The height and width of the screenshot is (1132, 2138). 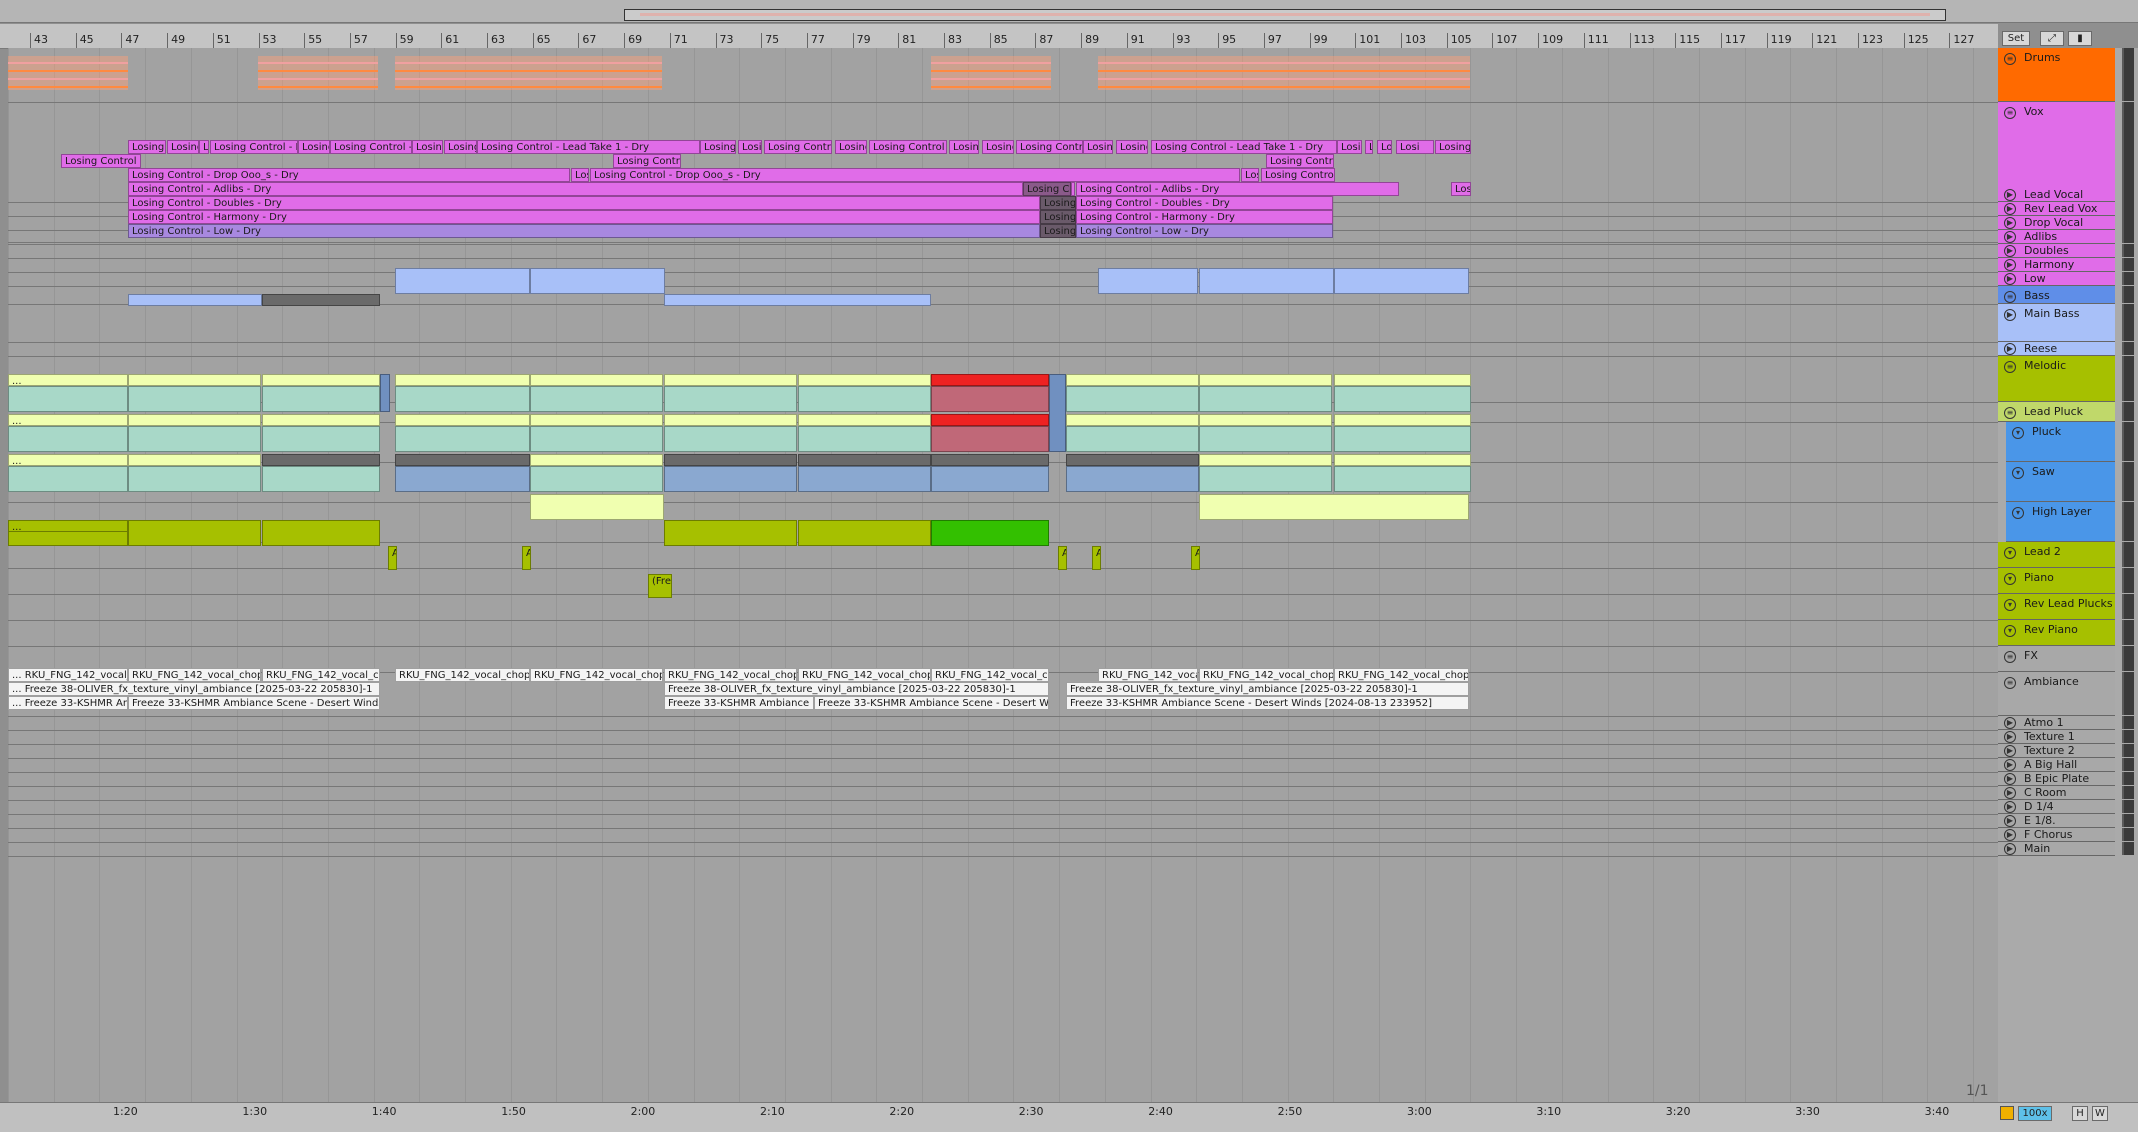 I want to click on track-header-texture-1: ▶ Texture 1, so click(x=2056, y=737).